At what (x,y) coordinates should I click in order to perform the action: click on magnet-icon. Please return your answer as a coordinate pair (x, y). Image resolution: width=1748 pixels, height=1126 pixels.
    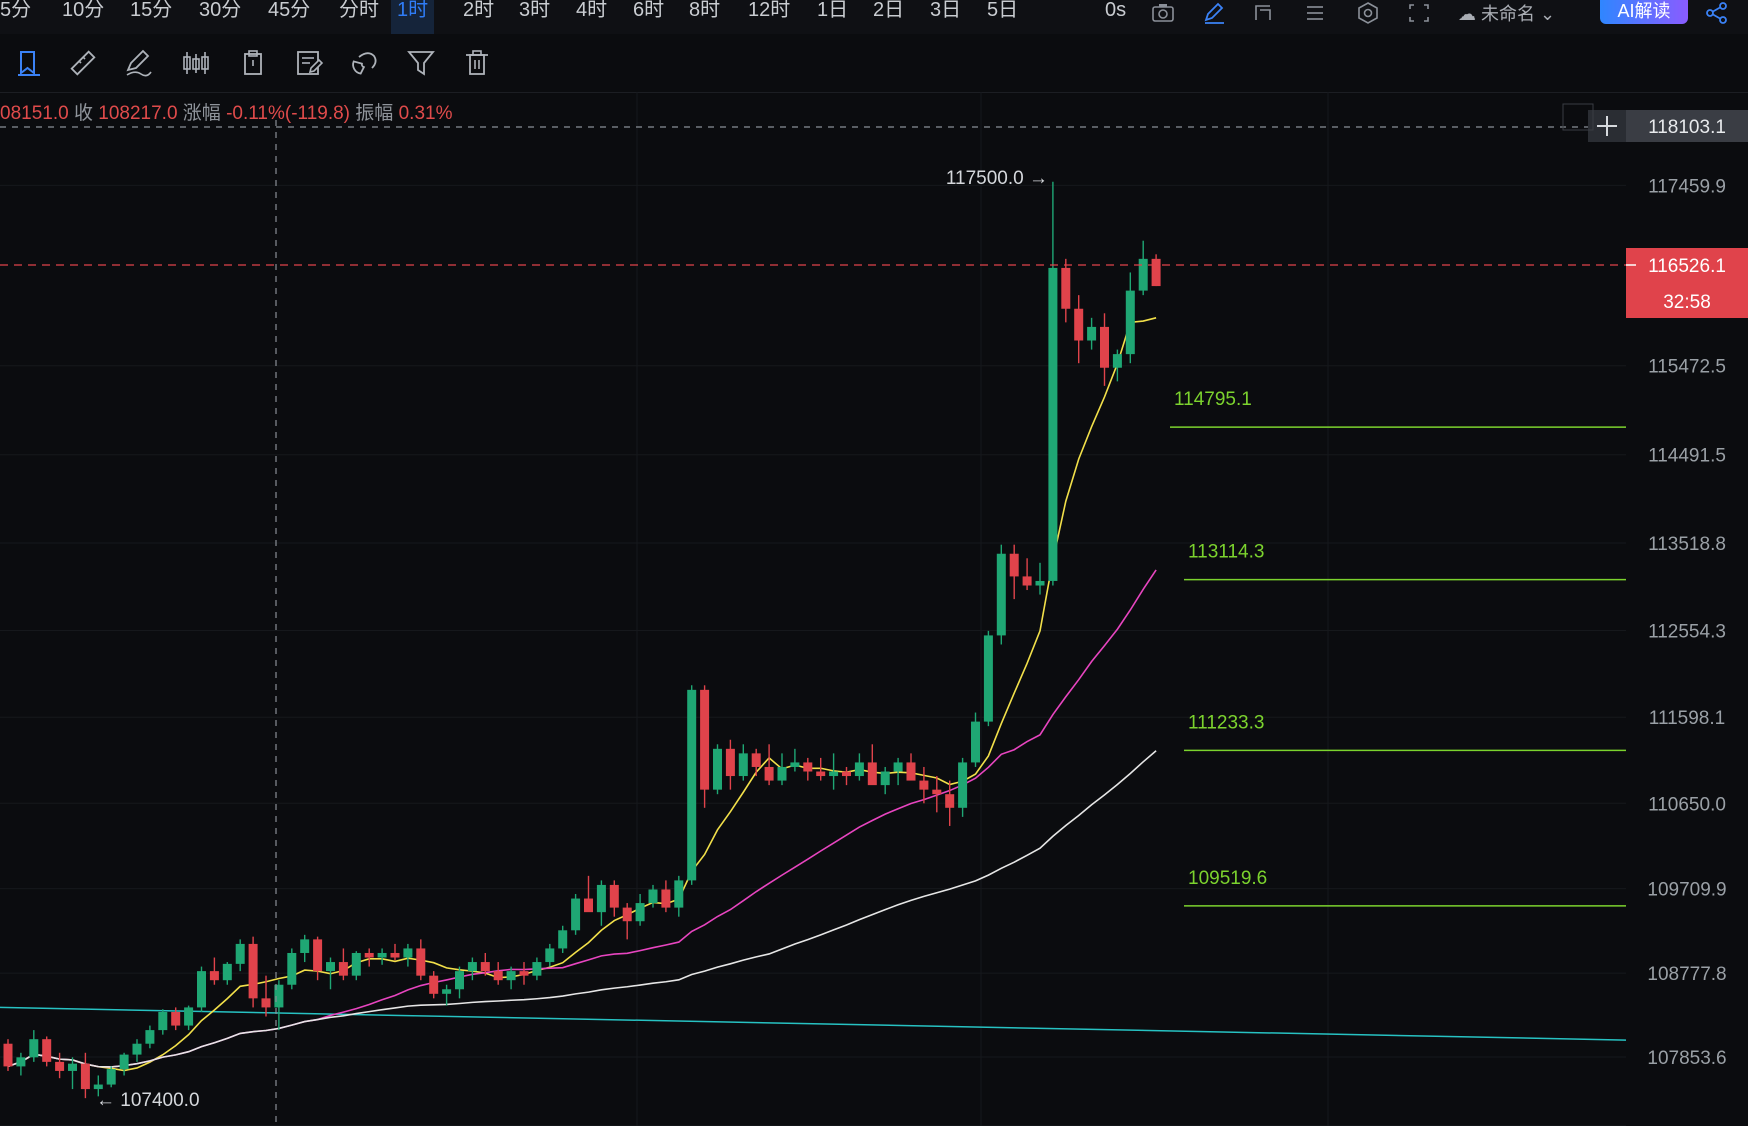
    Looking at the image, I should click on (365, 63).